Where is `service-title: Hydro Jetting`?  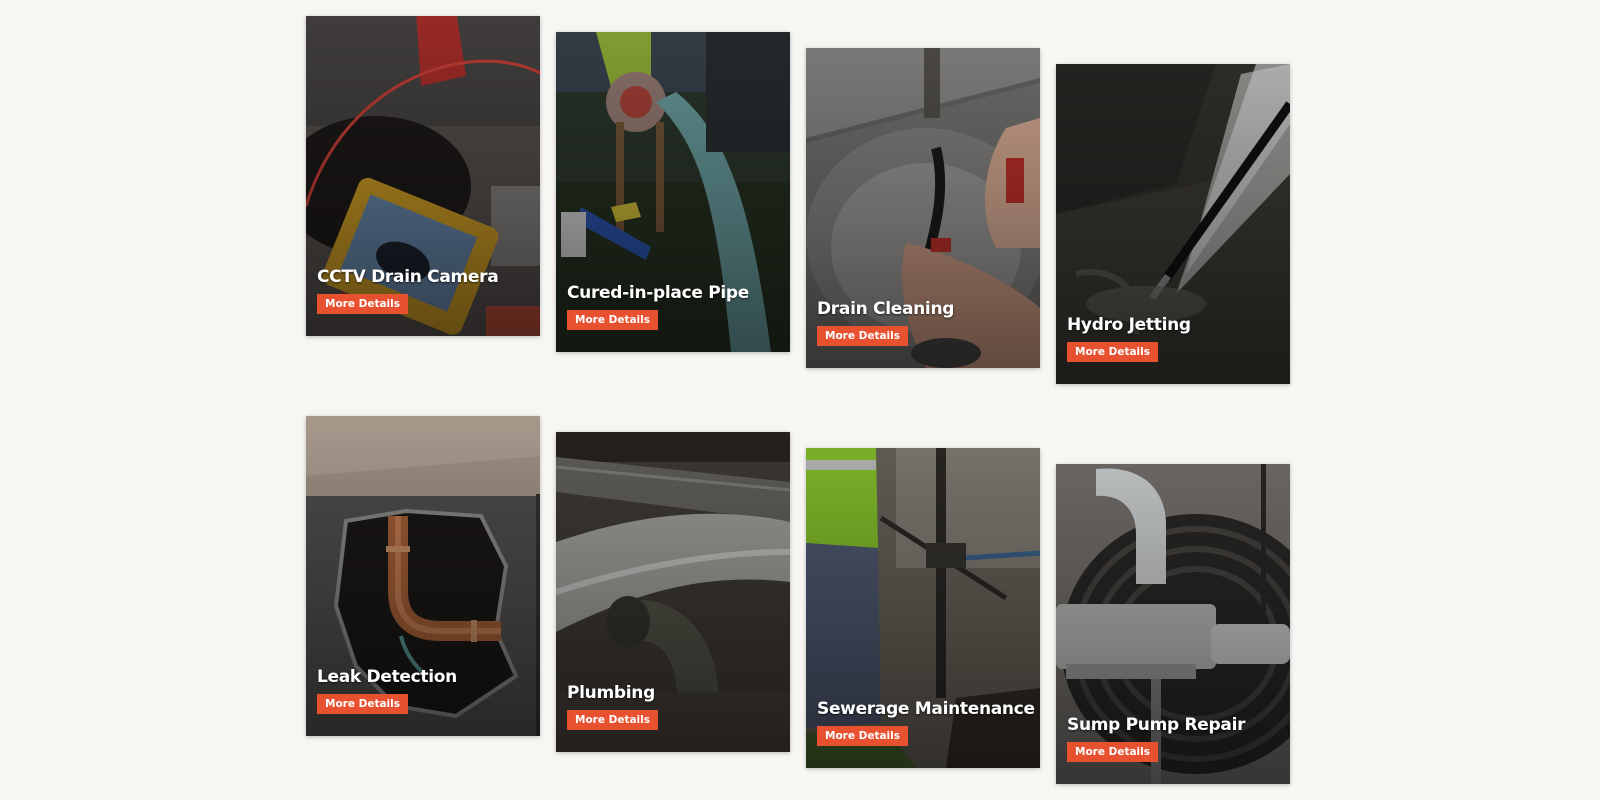 service-title: Hydro Jetting is located at coordinates (1129, 325).